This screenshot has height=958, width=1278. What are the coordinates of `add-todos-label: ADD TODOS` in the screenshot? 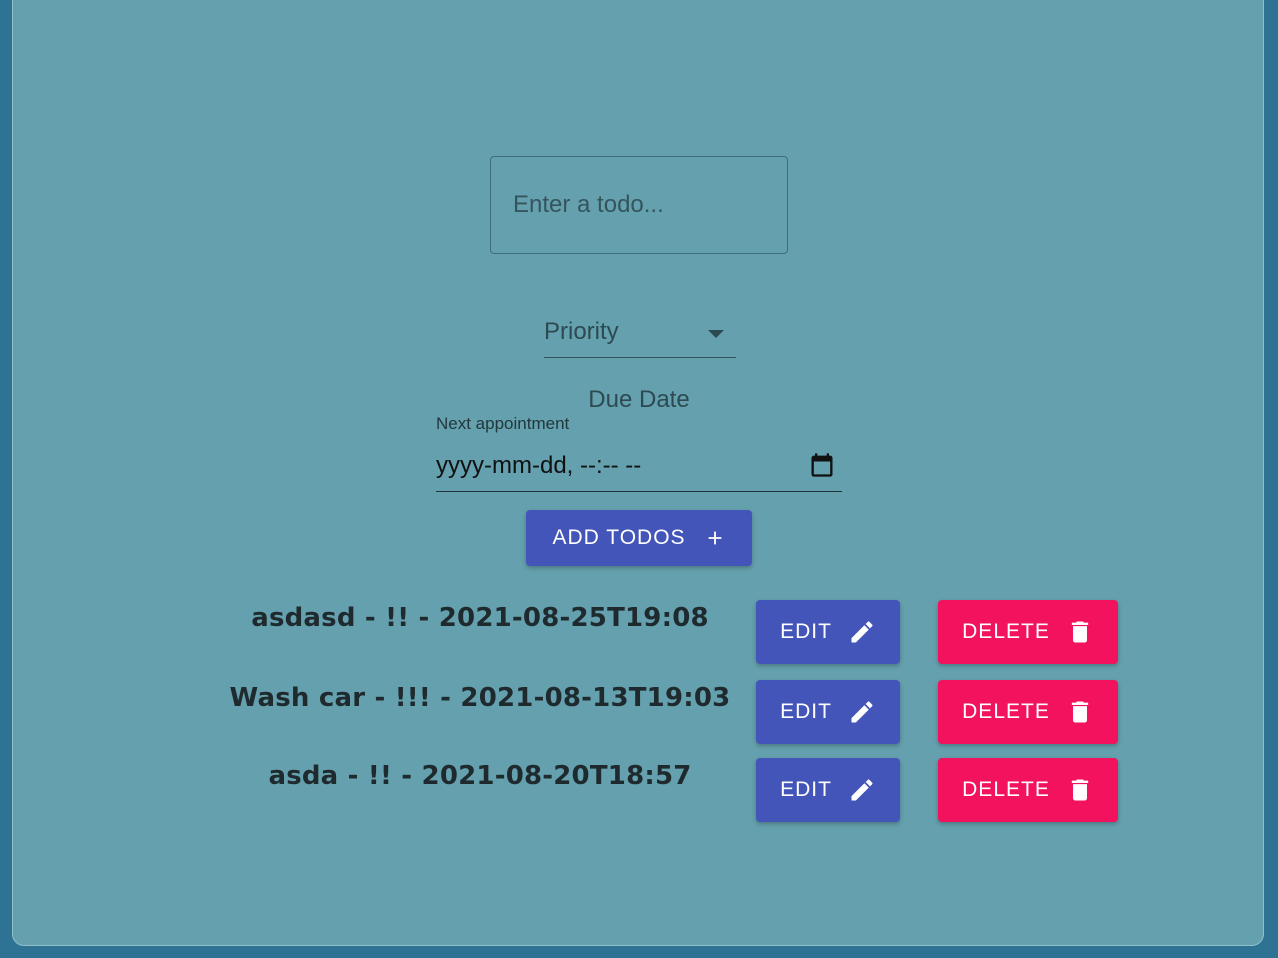 It's located at (619, 537).